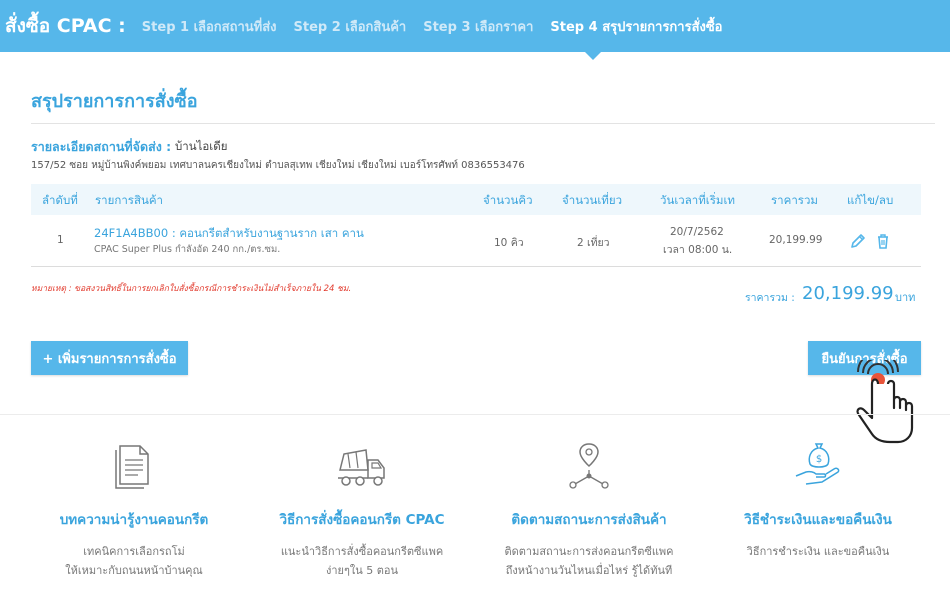  Describe the element at coordinates (697, 232) in the screenshot. I see `row-date: 20/7/2562` at that location.